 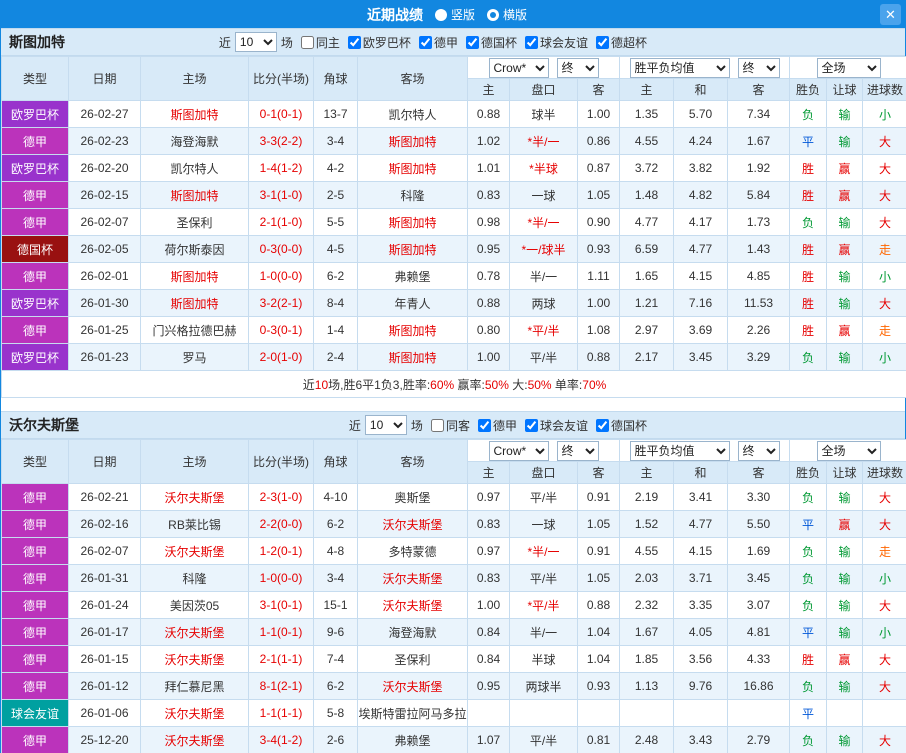 What do you see at coordinates (412, 551) in the screenshot?
I see `away-team: 多特蒙德` at bounding box center [412, 551].